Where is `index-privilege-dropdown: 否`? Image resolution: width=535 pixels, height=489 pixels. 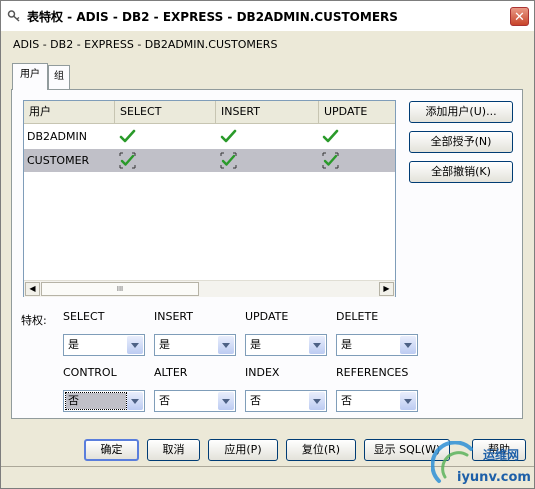
index-privilege-dropdown: 否 is located at coordinates (286, 401).